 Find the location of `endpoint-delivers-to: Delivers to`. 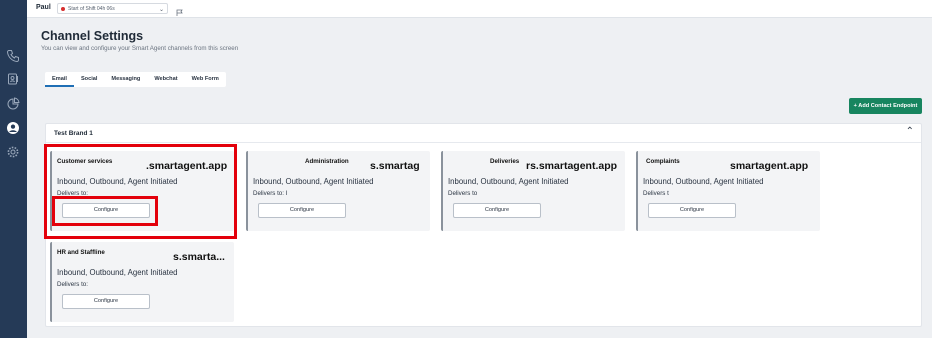

endpoint-delivers-to: Delivers to is located at coordinates (463, 193).